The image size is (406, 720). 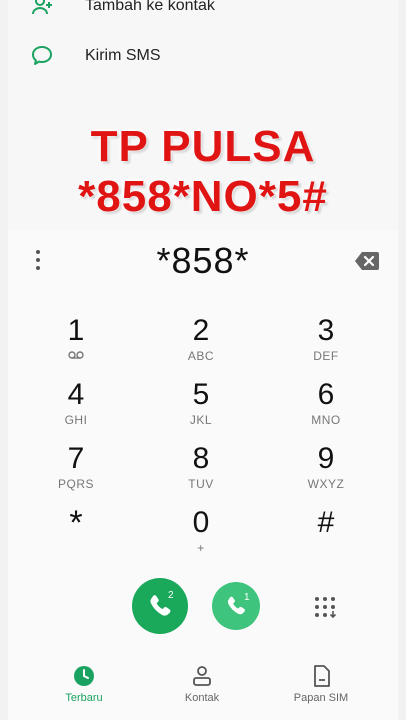 What do you see at coordinates (76, 458) in the screenshot?
I see `key-digit: 7` at bounding box center [76, 458].